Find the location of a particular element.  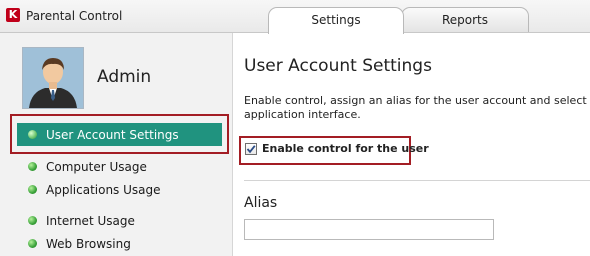

enable-control-checkbox is located at coordinates (251, 149).